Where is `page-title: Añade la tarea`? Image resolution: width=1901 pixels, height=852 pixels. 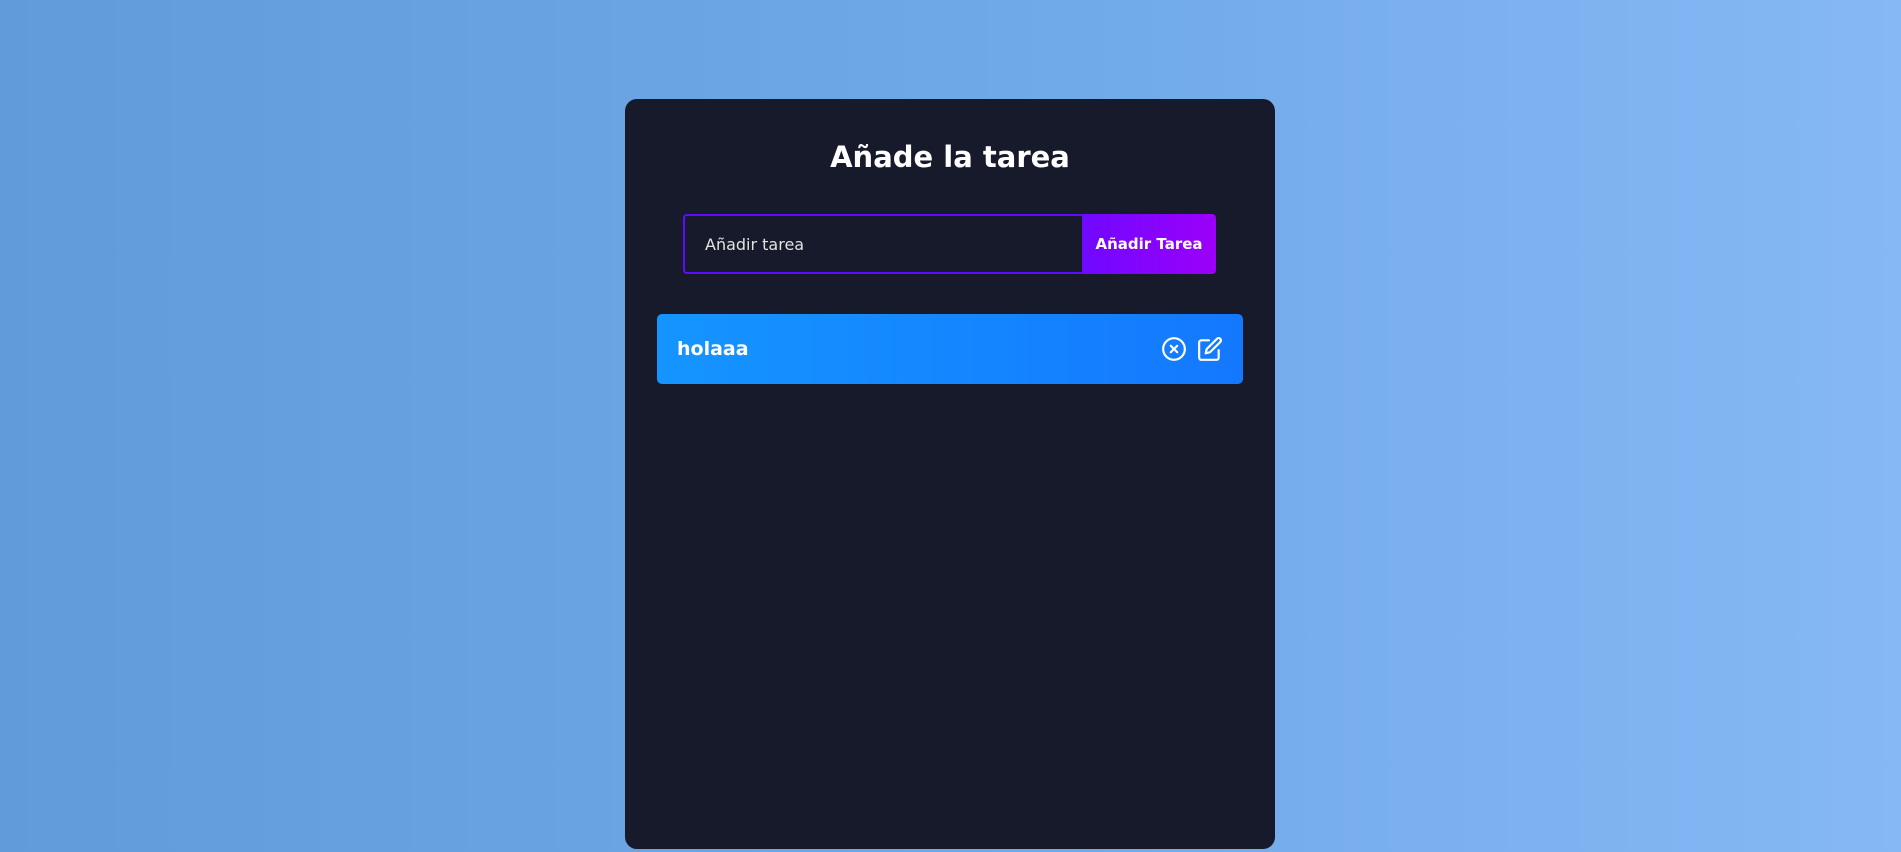 page-title: Añade la tarea is located at coordinates (950, 157).